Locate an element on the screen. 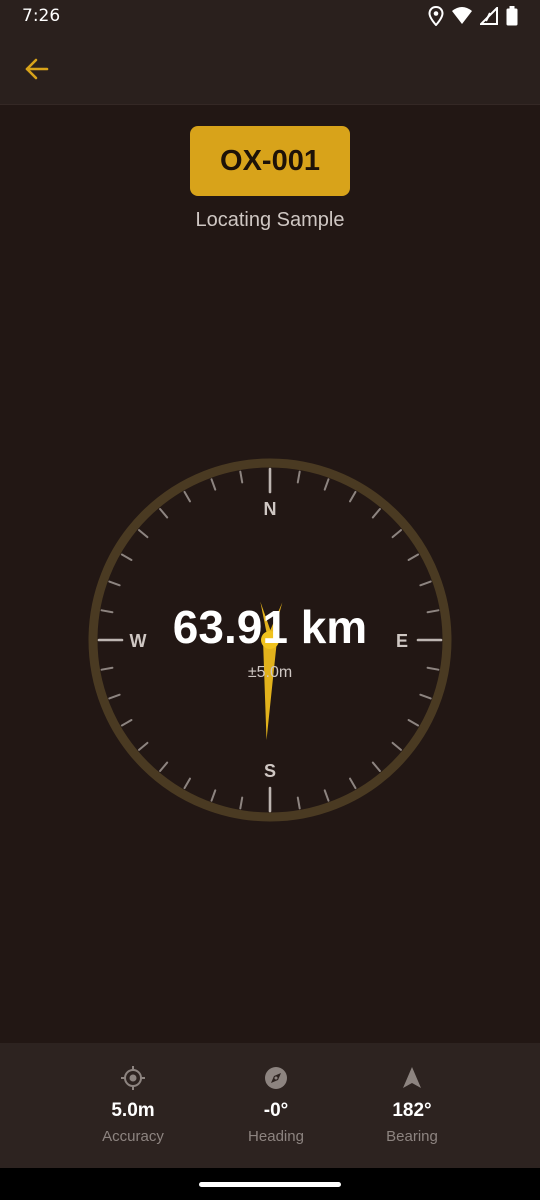  cell-signal-icon is located at coordinates (489, 16).